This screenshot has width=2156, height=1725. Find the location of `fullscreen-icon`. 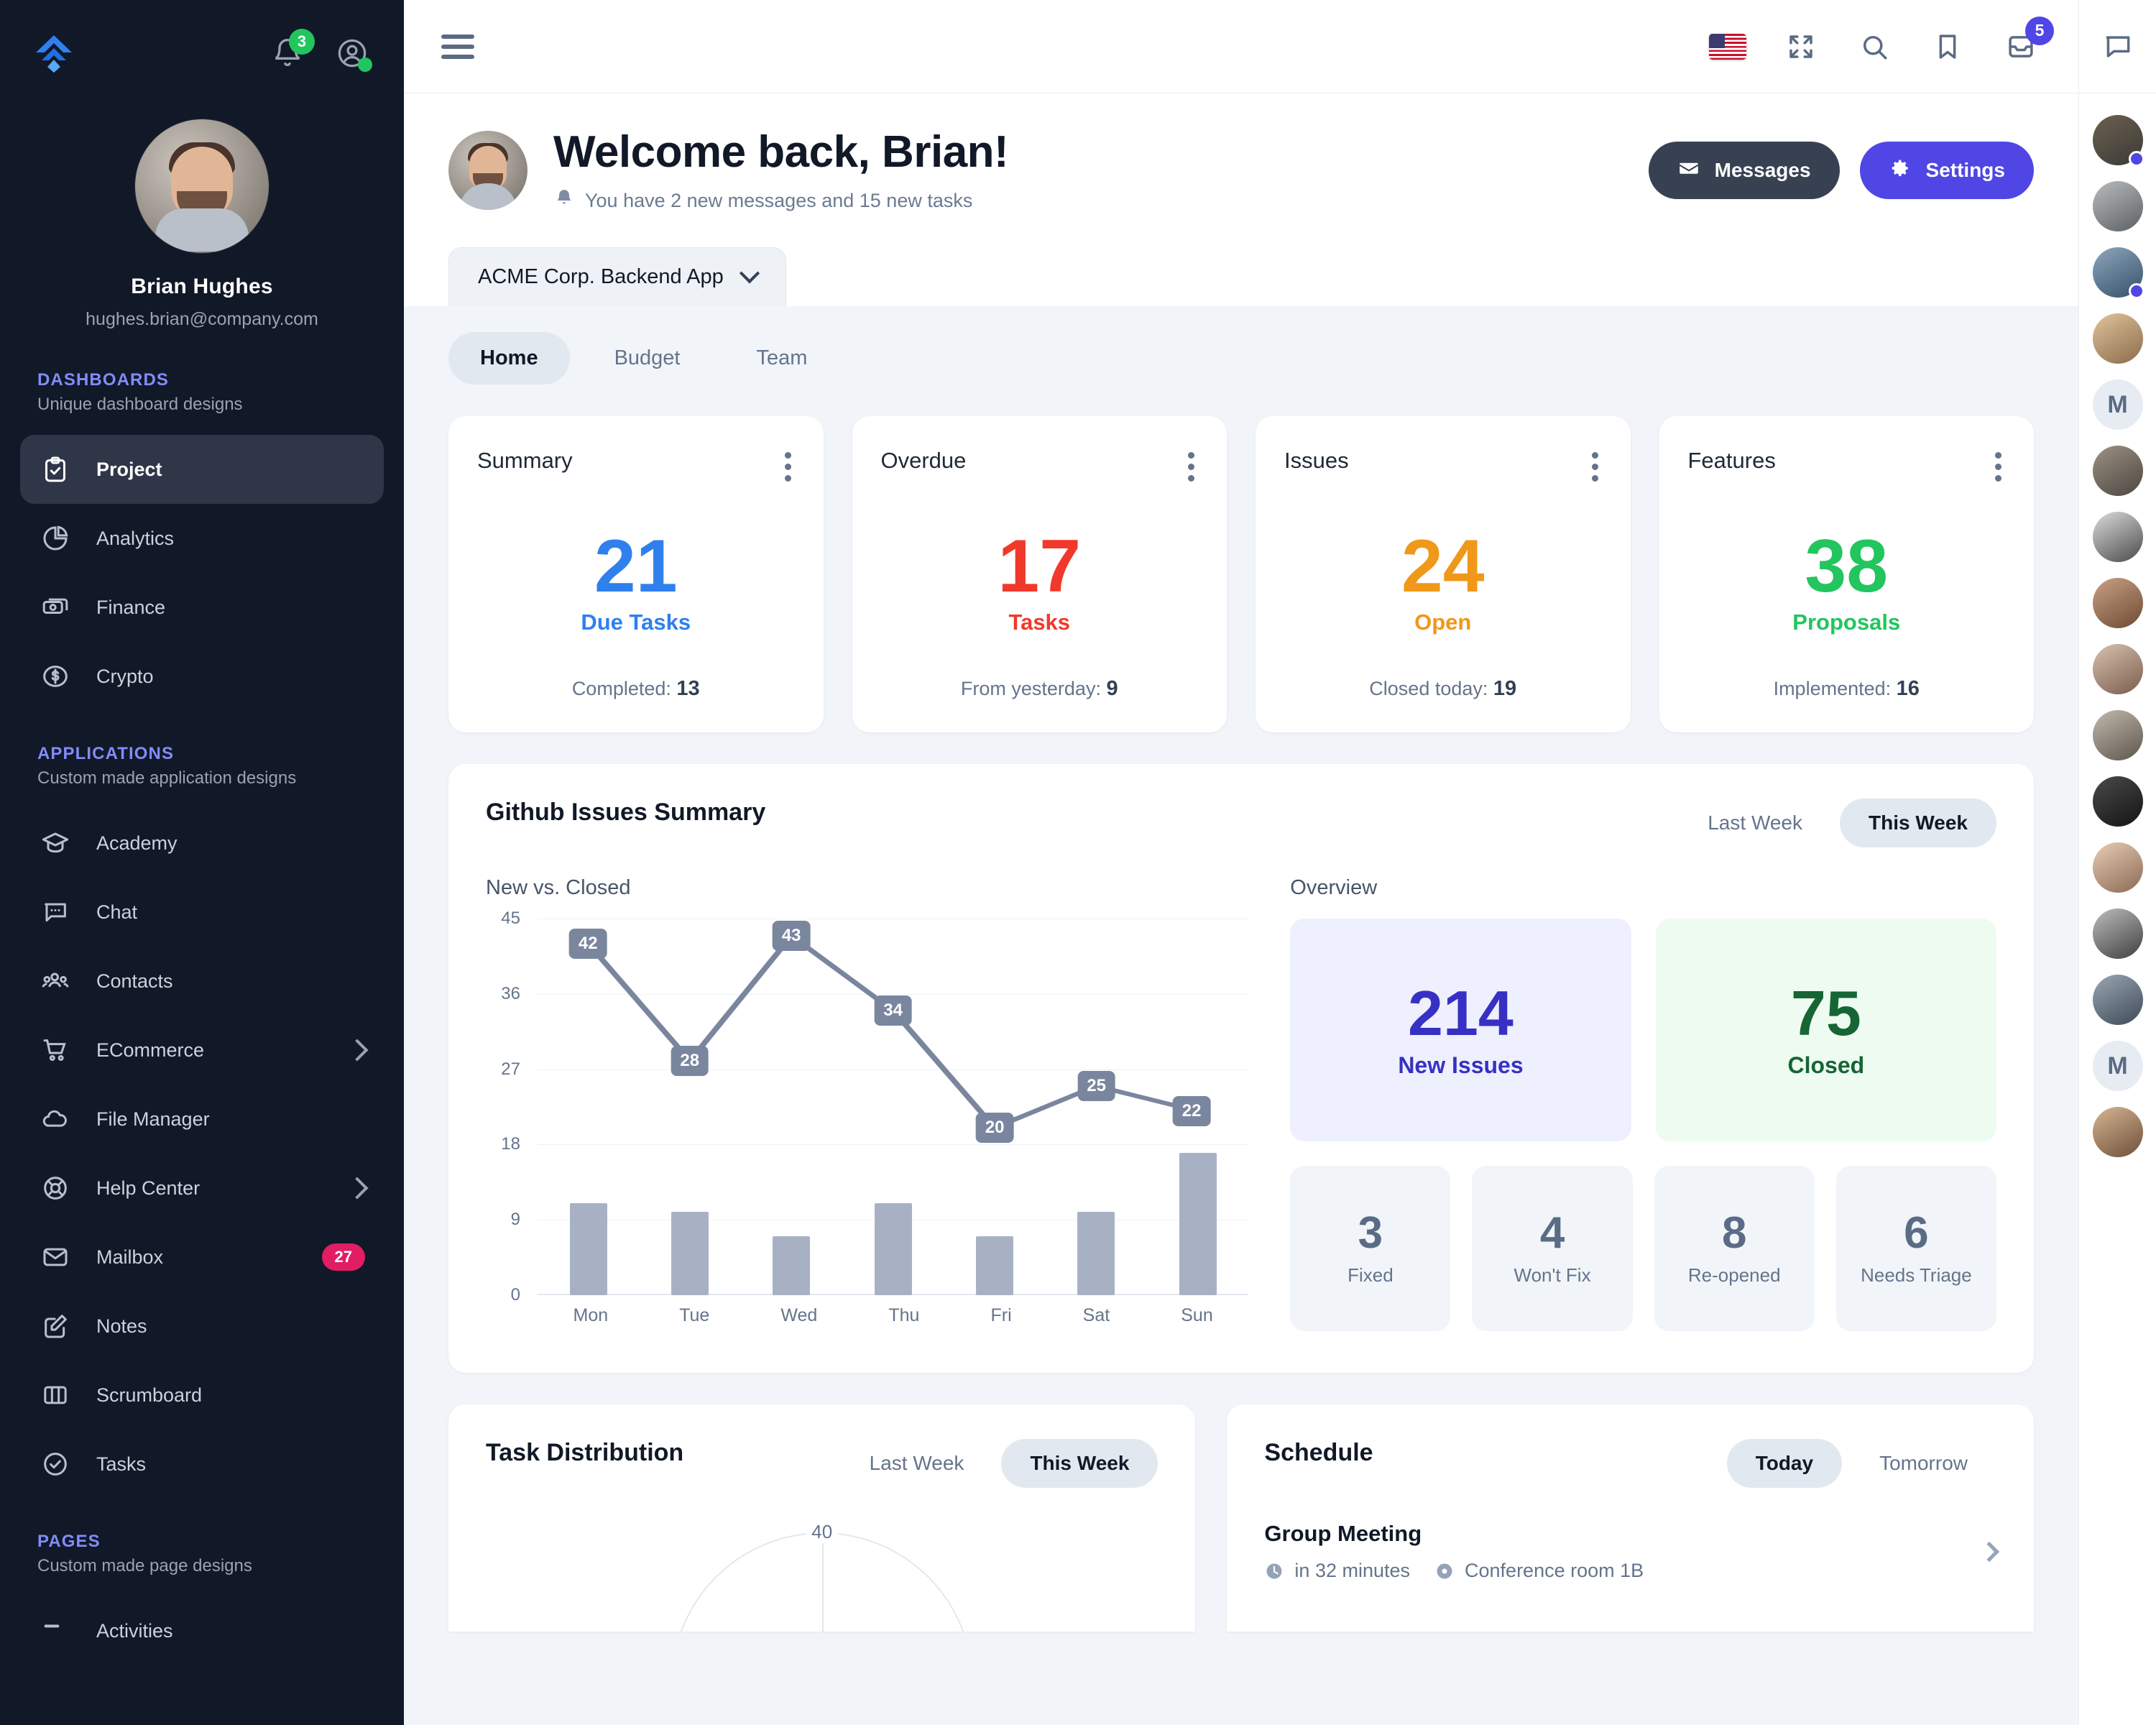

fullscreen-icon is located at coordinates (1801, 47).